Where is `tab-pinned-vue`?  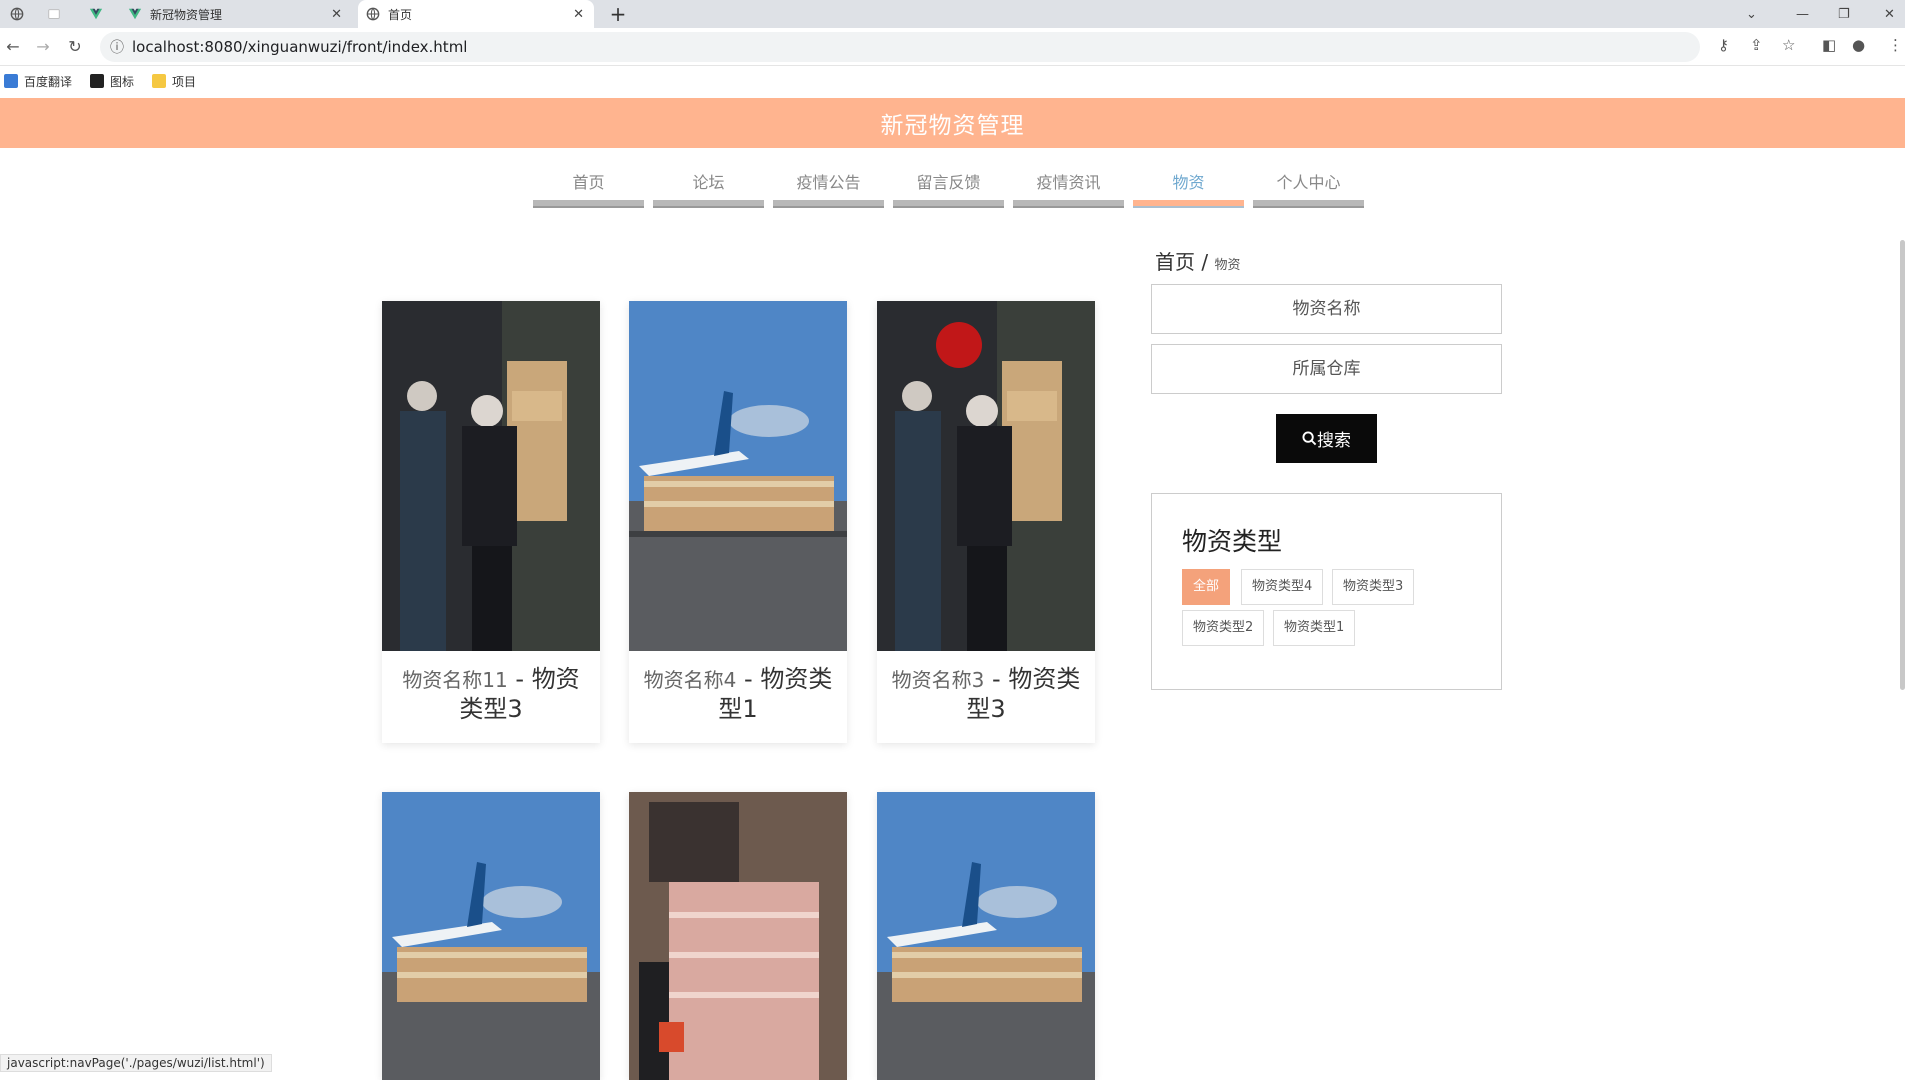
tab-pinned-vue is located at coordinates (96, 14).